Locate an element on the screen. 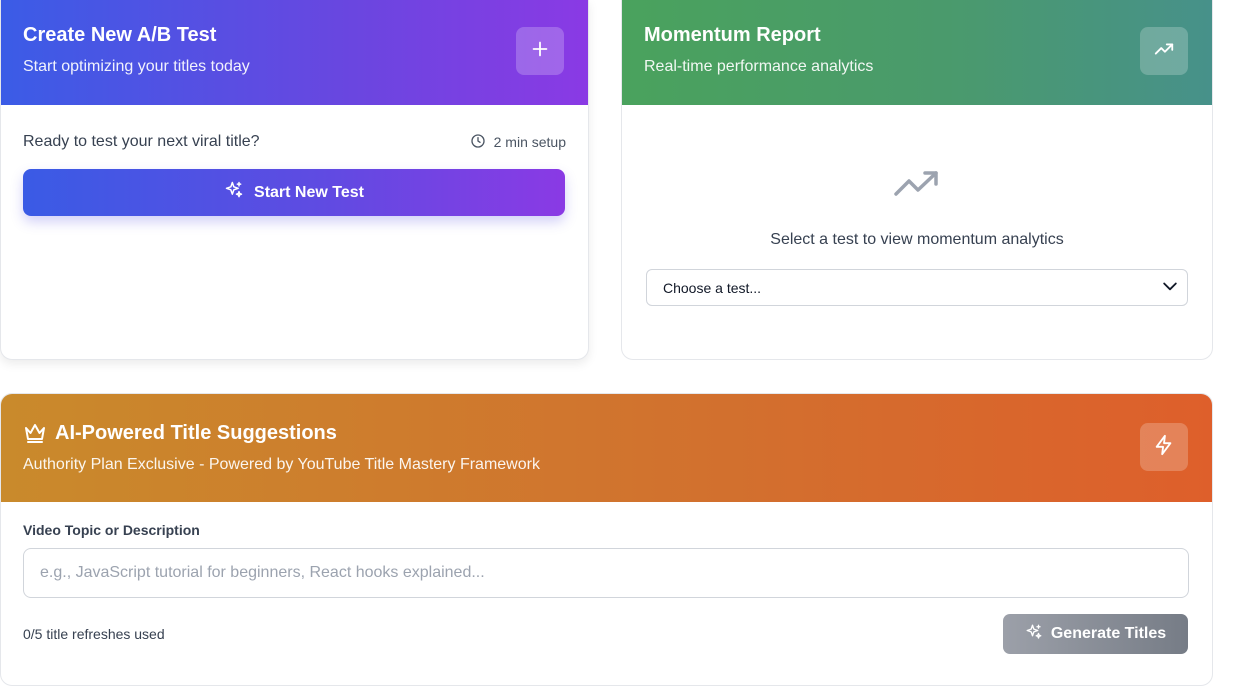 Image resolution: width=1256 pixels, height=692 pixels. momentum-empty-message: Select a test to view momentum analytics is located at coordinates (917, 239).